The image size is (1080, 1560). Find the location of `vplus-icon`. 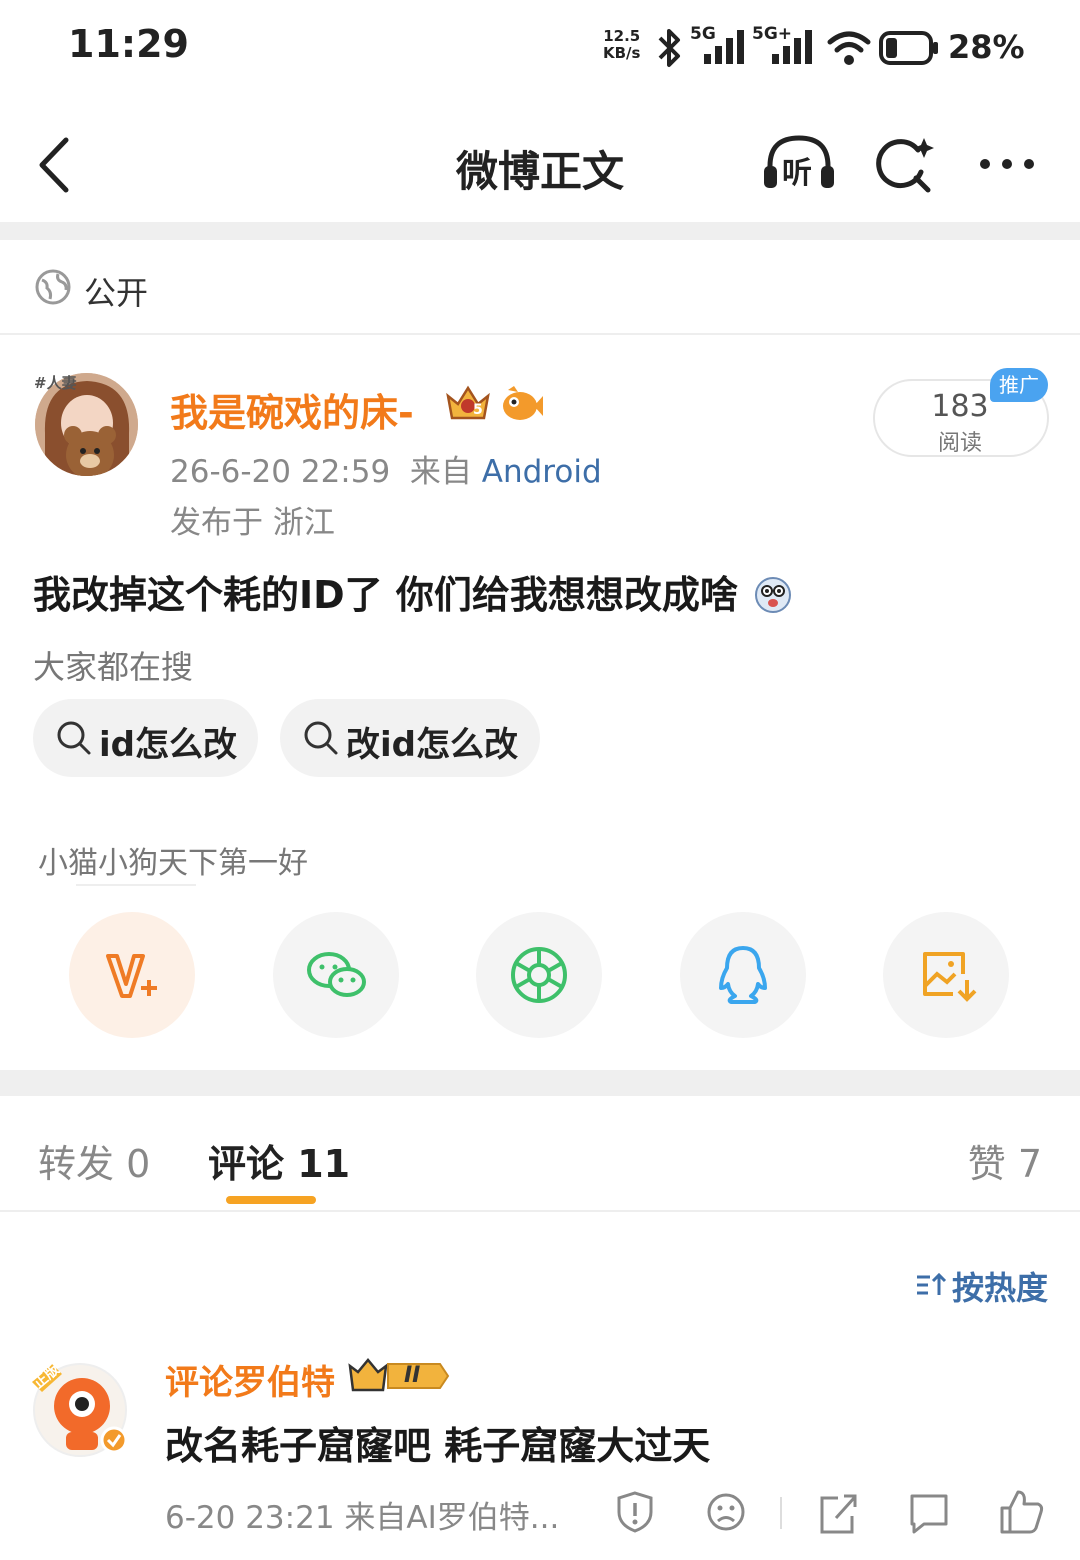

vplus-icon is located at coordinates (131, 976).